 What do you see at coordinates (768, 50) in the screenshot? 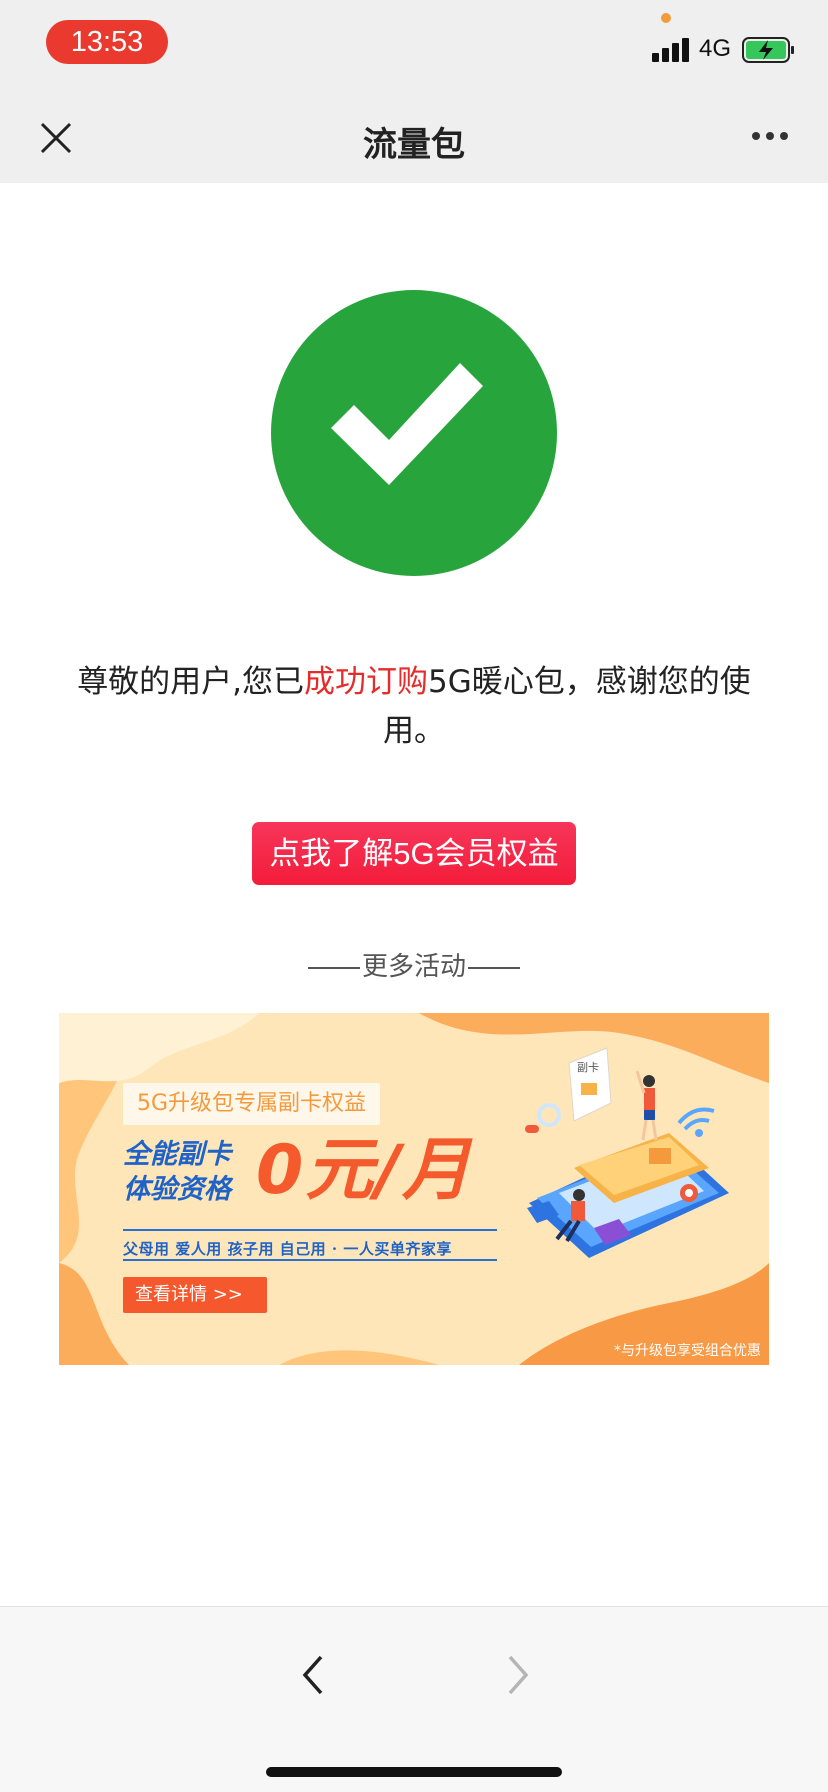
I see `battery-charging-icon` at bounding box center [768, 50].